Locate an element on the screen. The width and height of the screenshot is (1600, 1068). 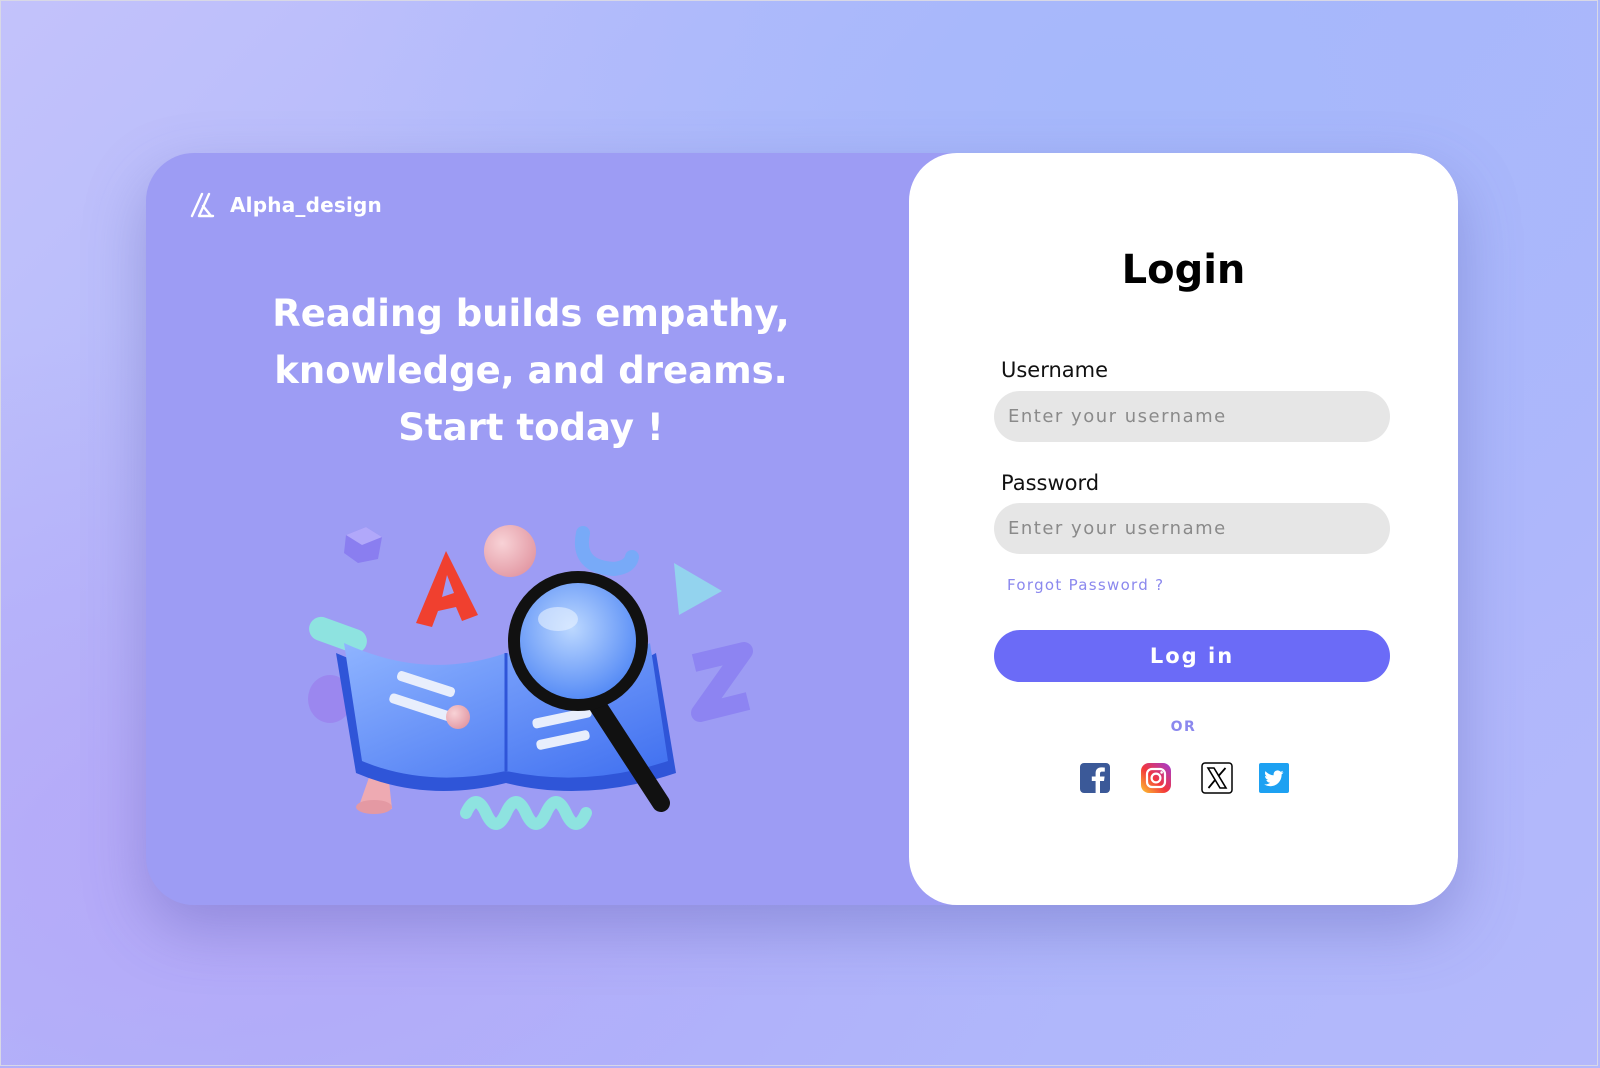
x-button is located at coordinates (1217, 778).